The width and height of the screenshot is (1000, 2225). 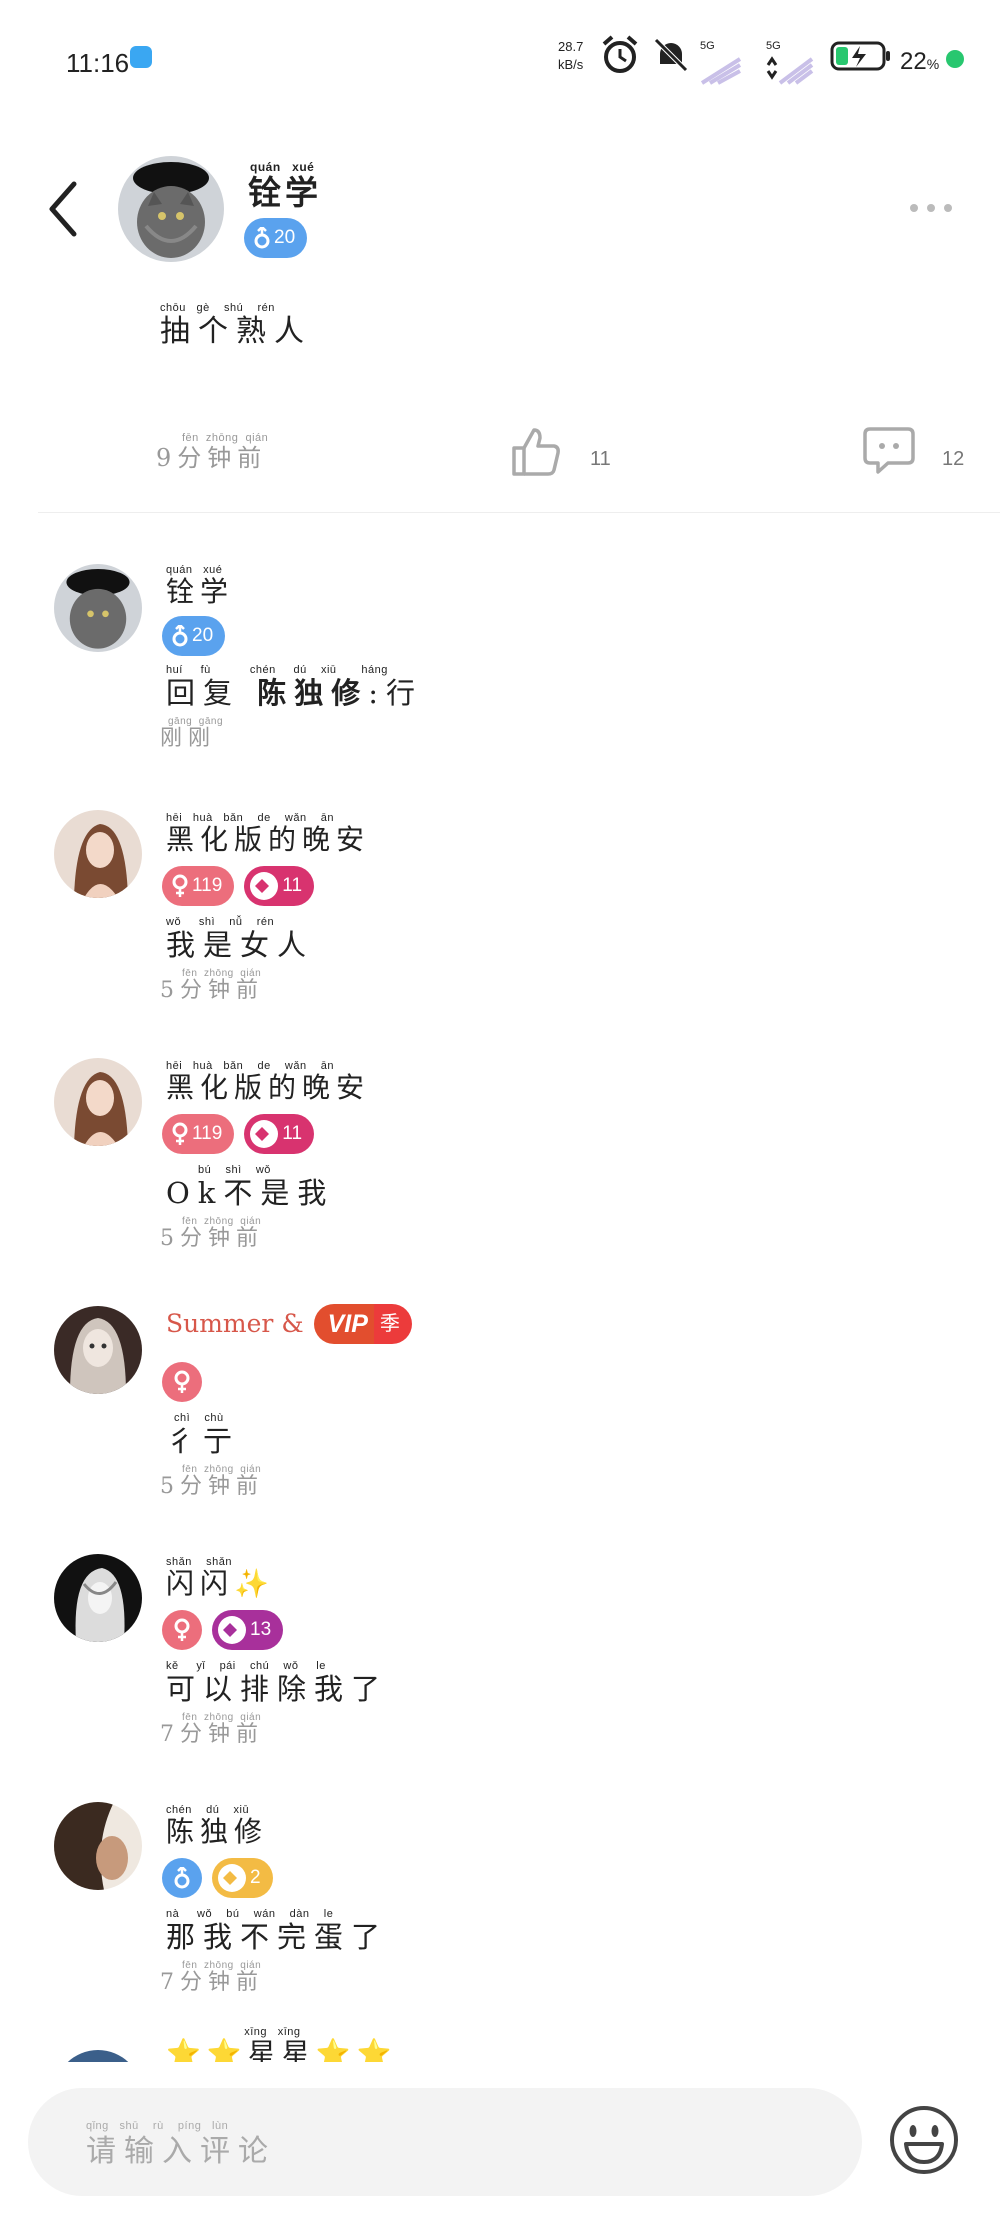 What do you see at coordinates (64, 209) in the screenshot?
I see `back-chevron-icon` at bounding box center [64, 209].